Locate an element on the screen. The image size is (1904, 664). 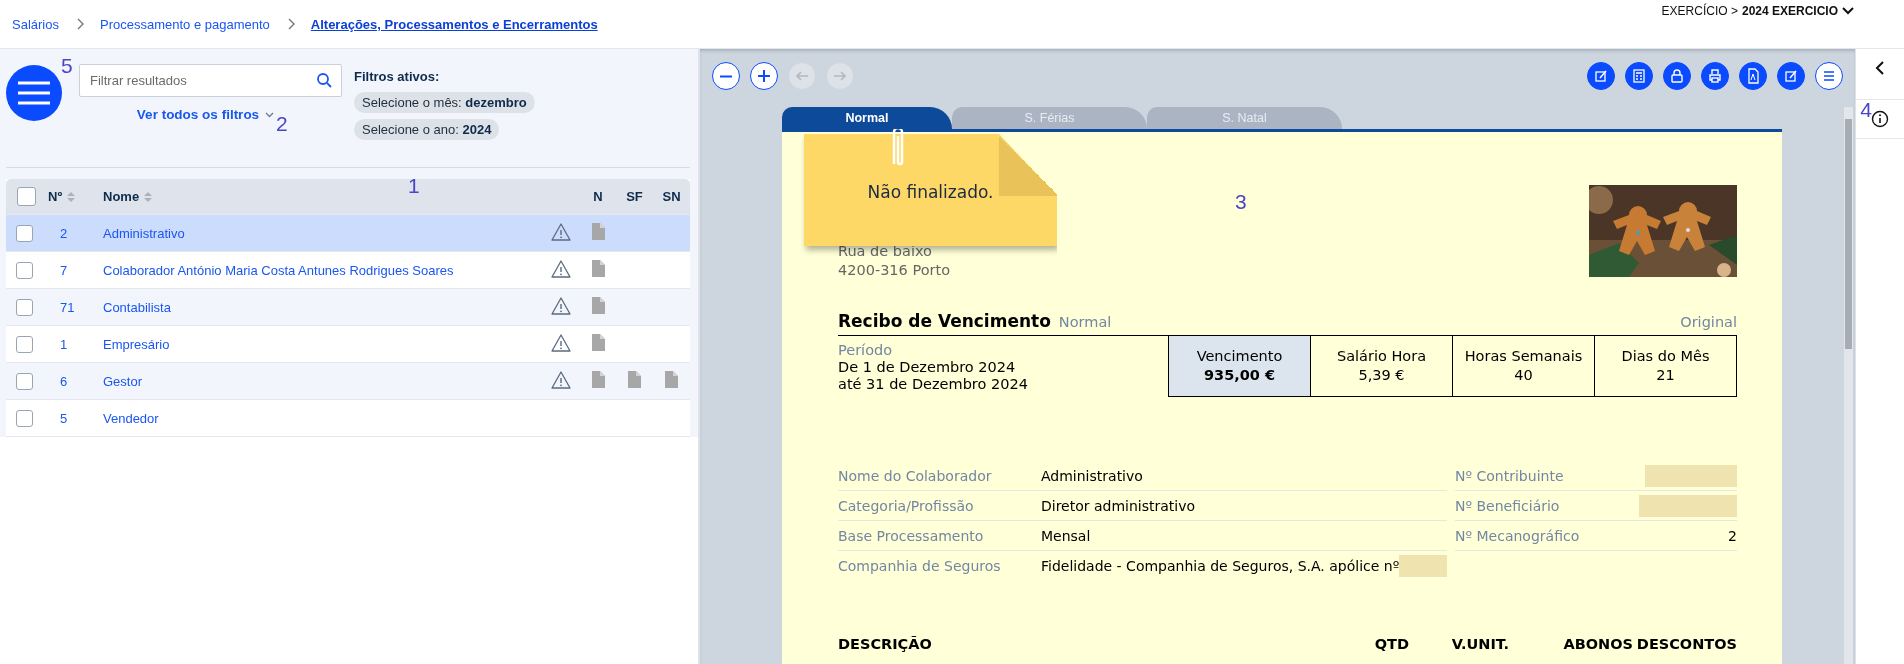
table-row: 6 Gestor is located at coordinates (348, 381).